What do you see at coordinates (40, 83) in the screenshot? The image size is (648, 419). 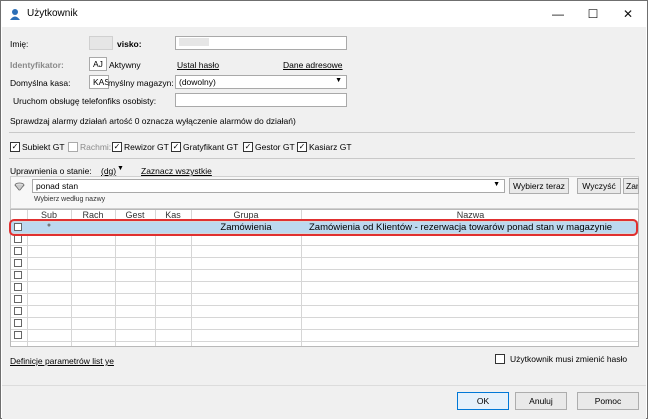 I see `default-cash-label: Domyślna kasa:` at bounding box center [40, 83].